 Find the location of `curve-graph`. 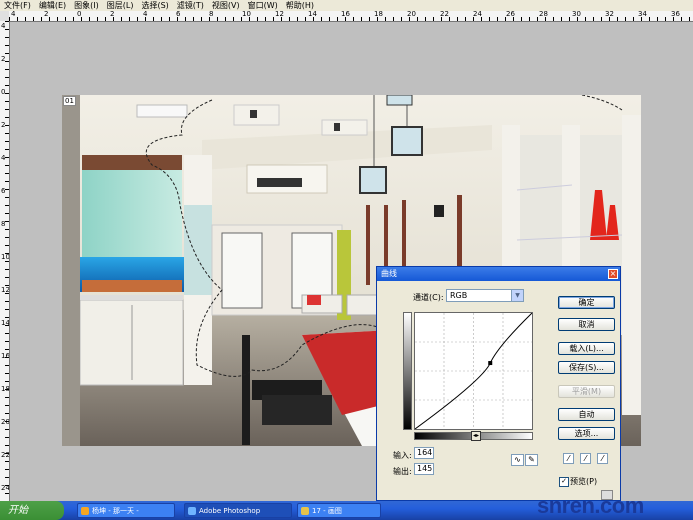

curve-graph is located at coordinates (473, 371).